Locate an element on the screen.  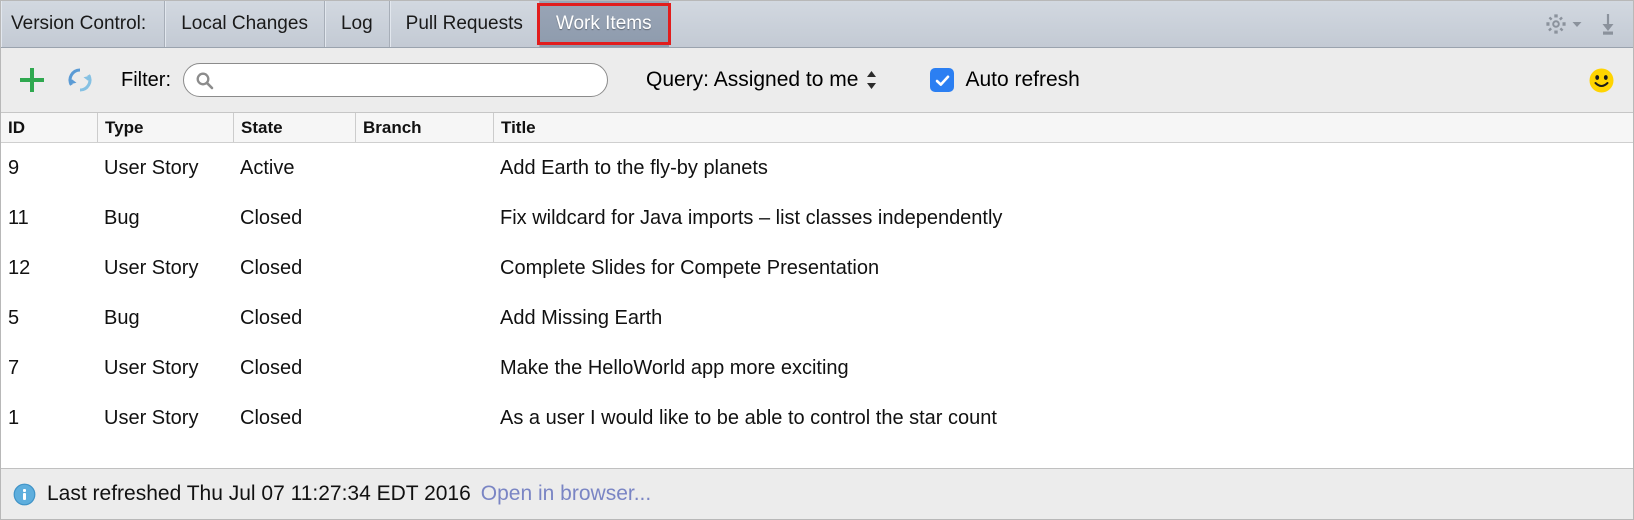
cell-id: 7 is located at coordinates (14, 367).